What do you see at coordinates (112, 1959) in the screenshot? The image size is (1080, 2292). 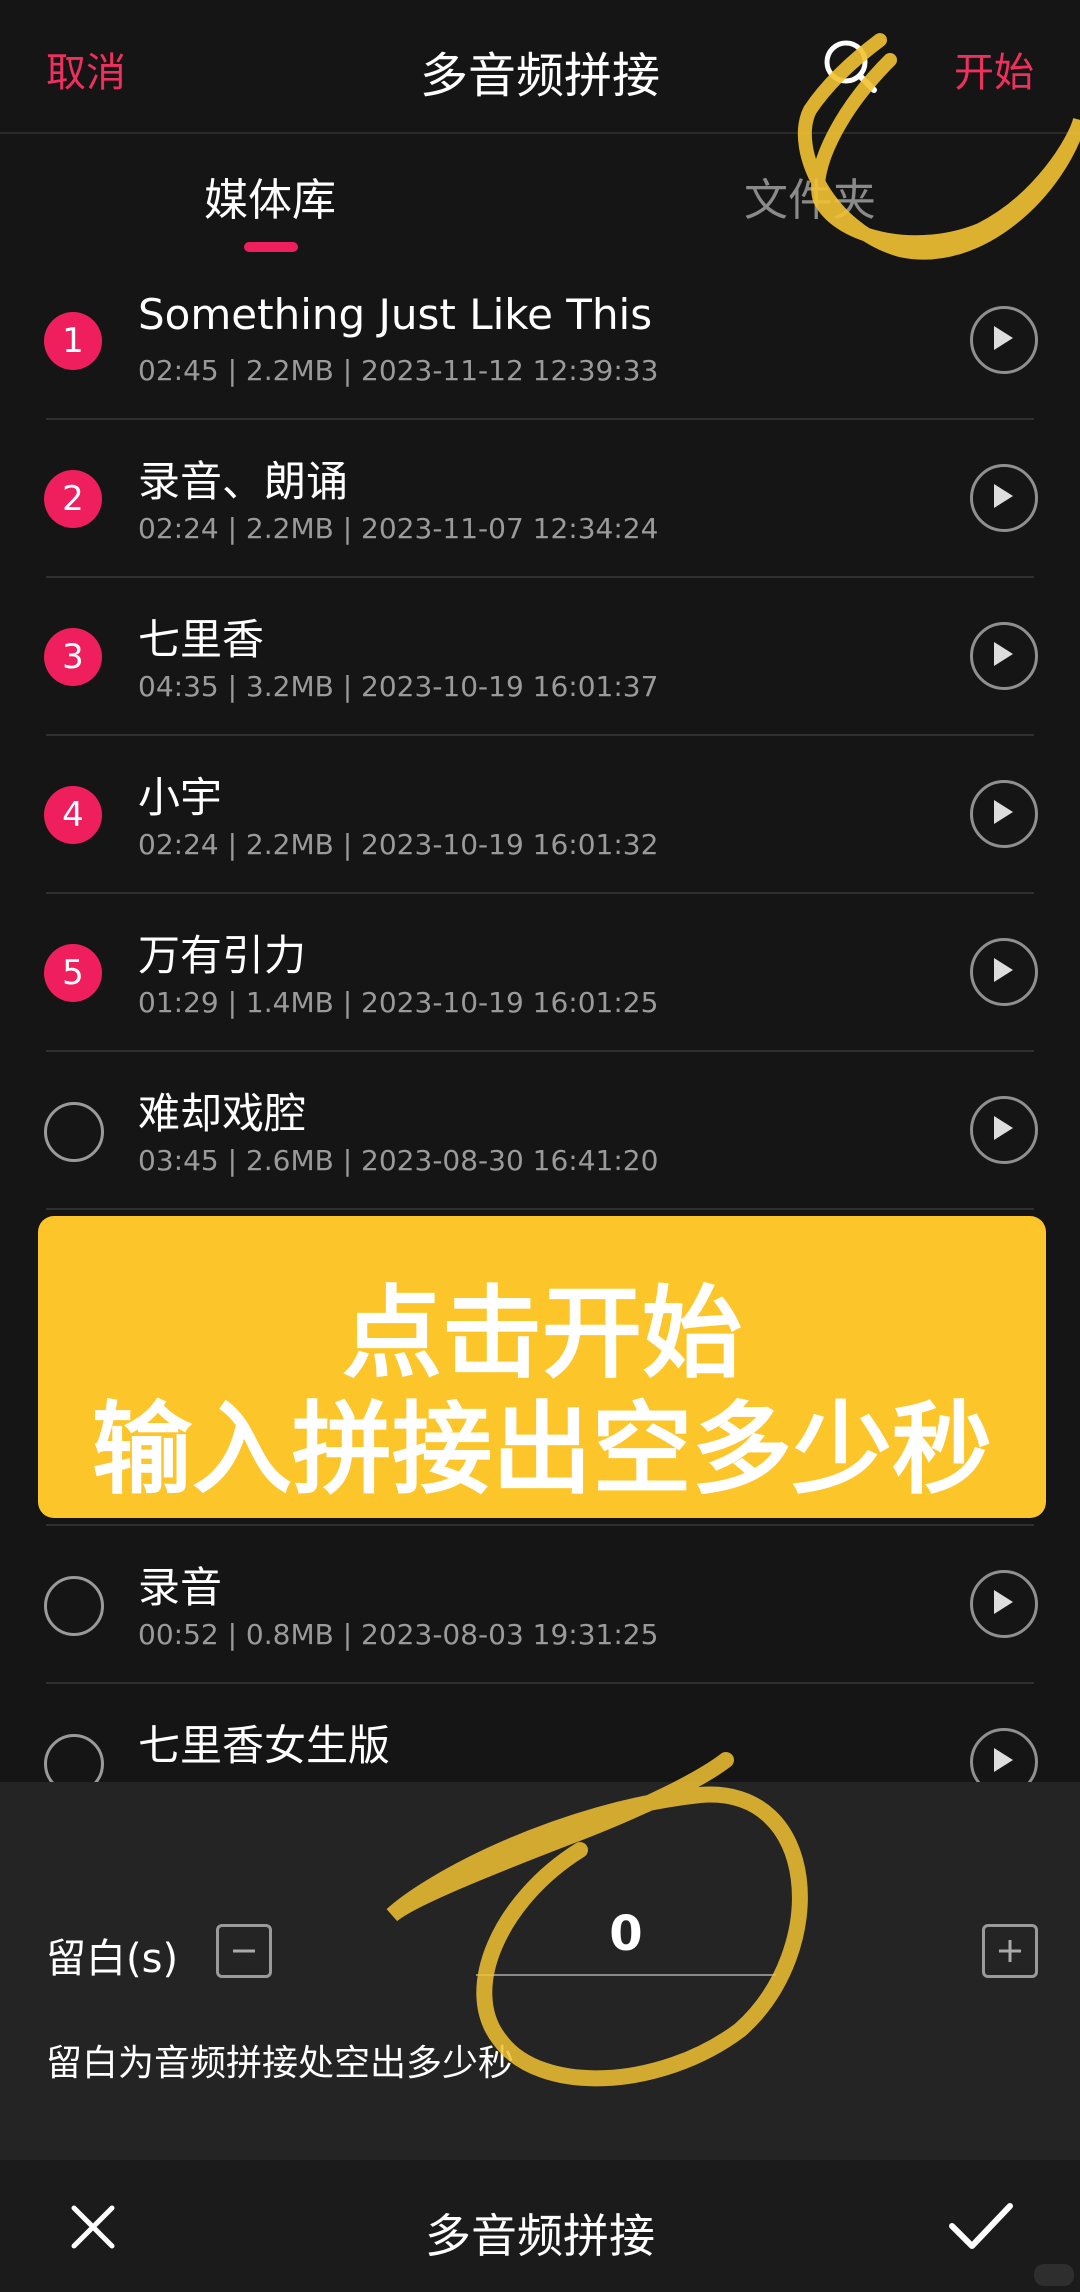 I see `margin-label: 留白(s)` at bounding box center [112, 1959].